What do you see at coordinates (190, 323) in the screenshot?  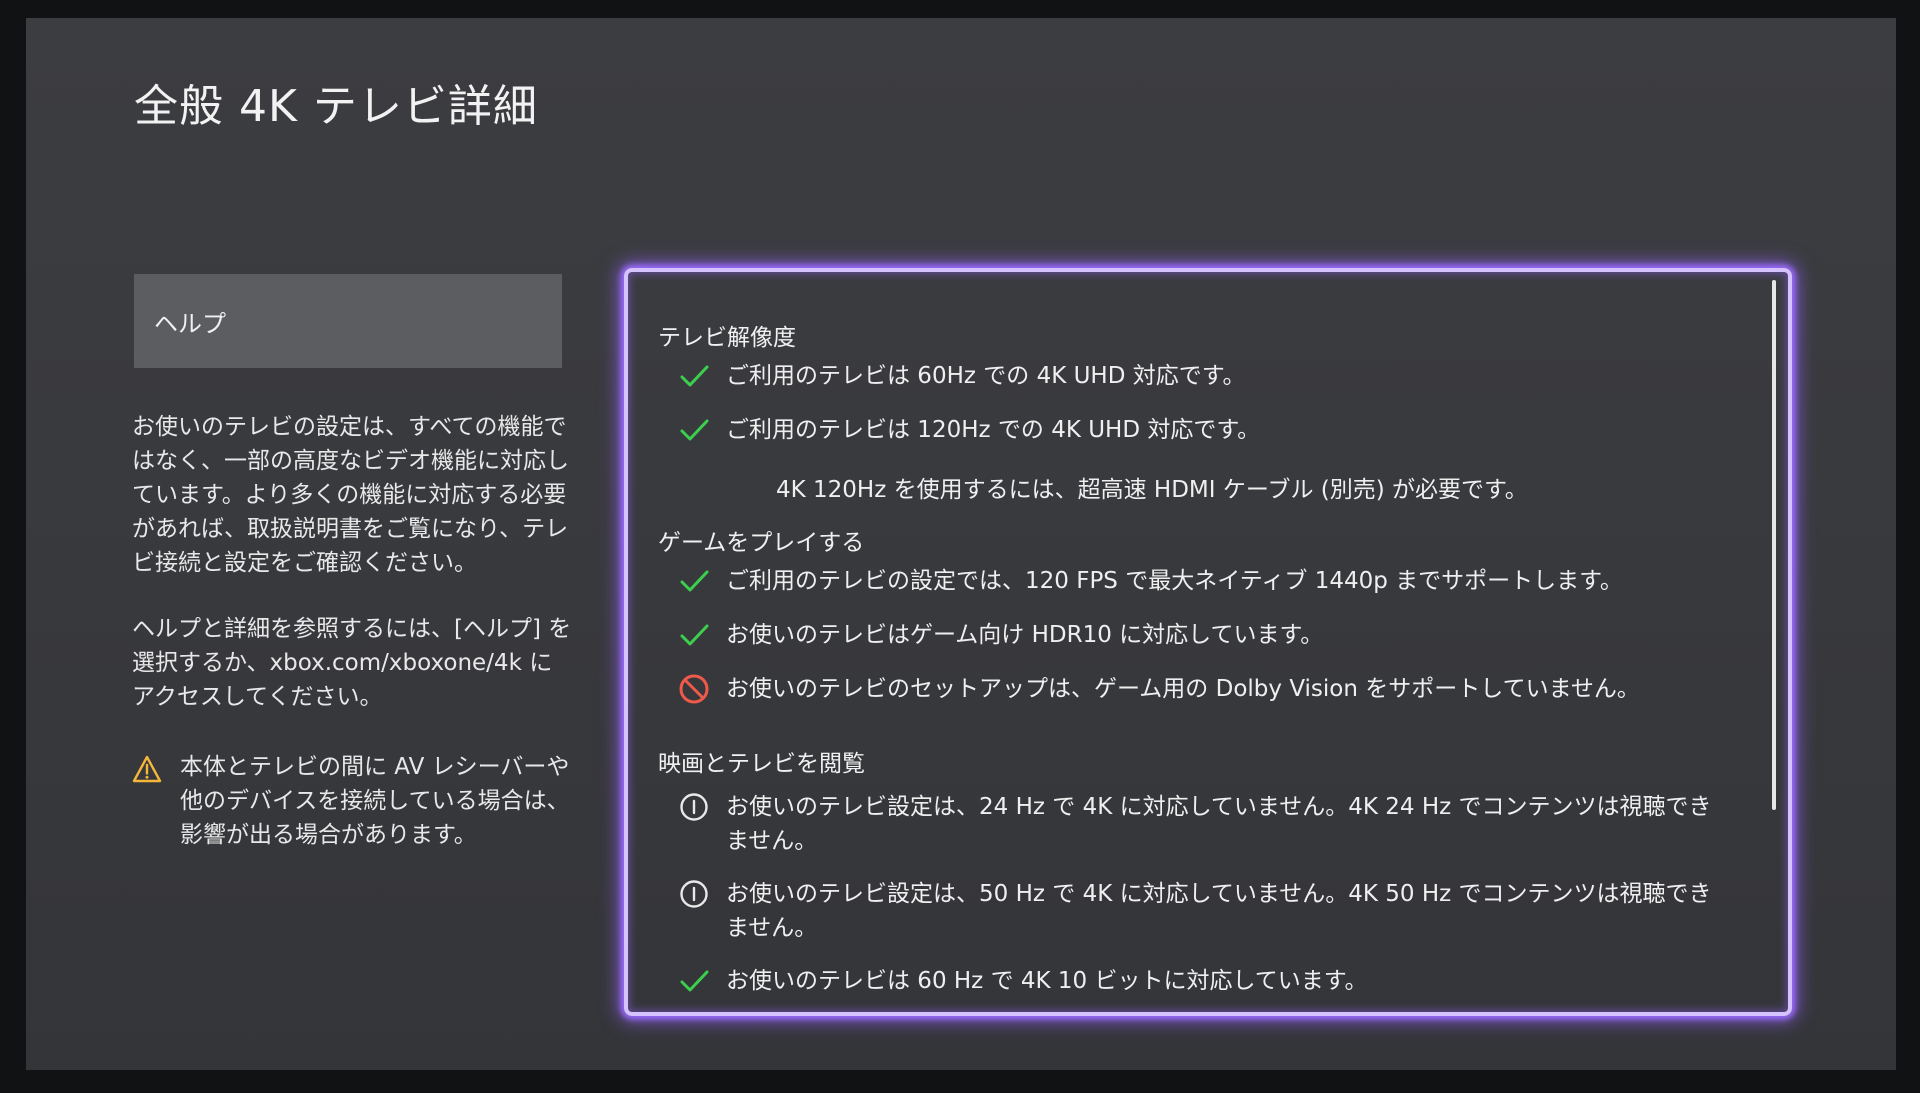 I see `help-button-label: ヘルプ` at bounding box center [190, 323].